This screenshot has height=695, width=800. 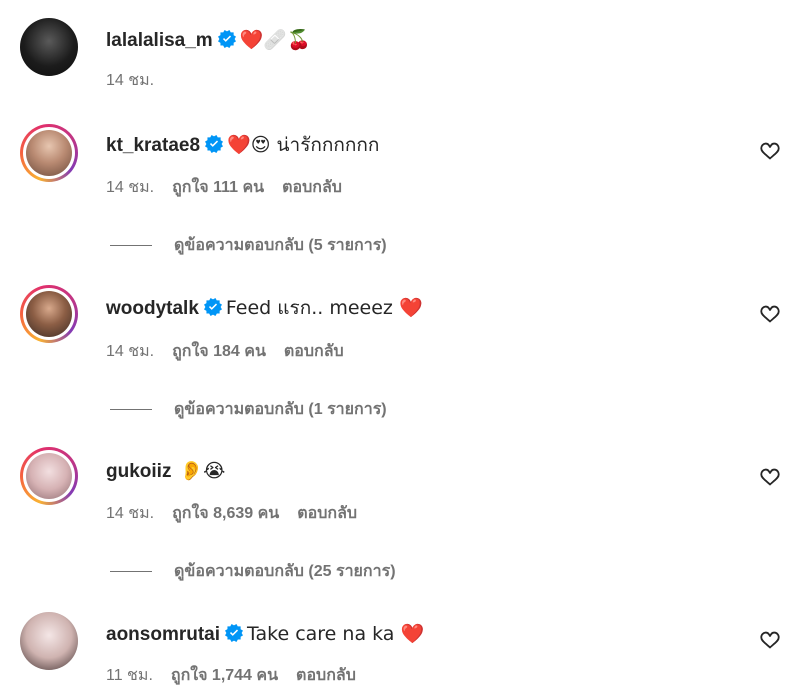 What do you see at coordinates (129, 675) in the screenshot?
I see `timestamp: 11 ชม.` at bounding box center [129, 675].